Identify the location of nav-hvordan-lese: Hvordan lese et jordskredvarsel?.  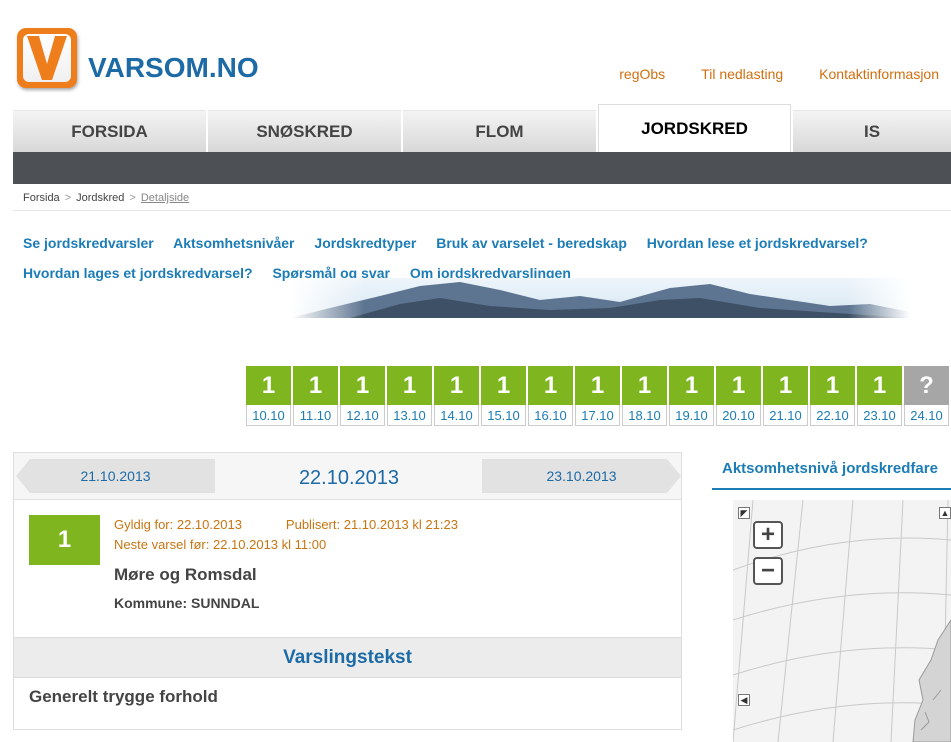
(757, 243).